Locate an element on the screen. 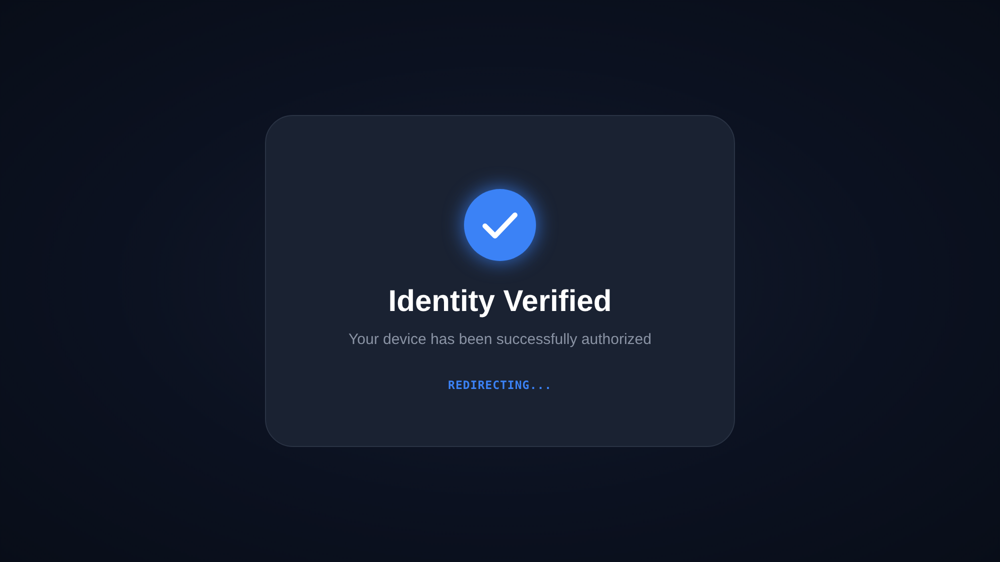 The height and width of the screenshot is (562, 1000). dialog-title: Identity Verified is located at coordinates (500, 302).